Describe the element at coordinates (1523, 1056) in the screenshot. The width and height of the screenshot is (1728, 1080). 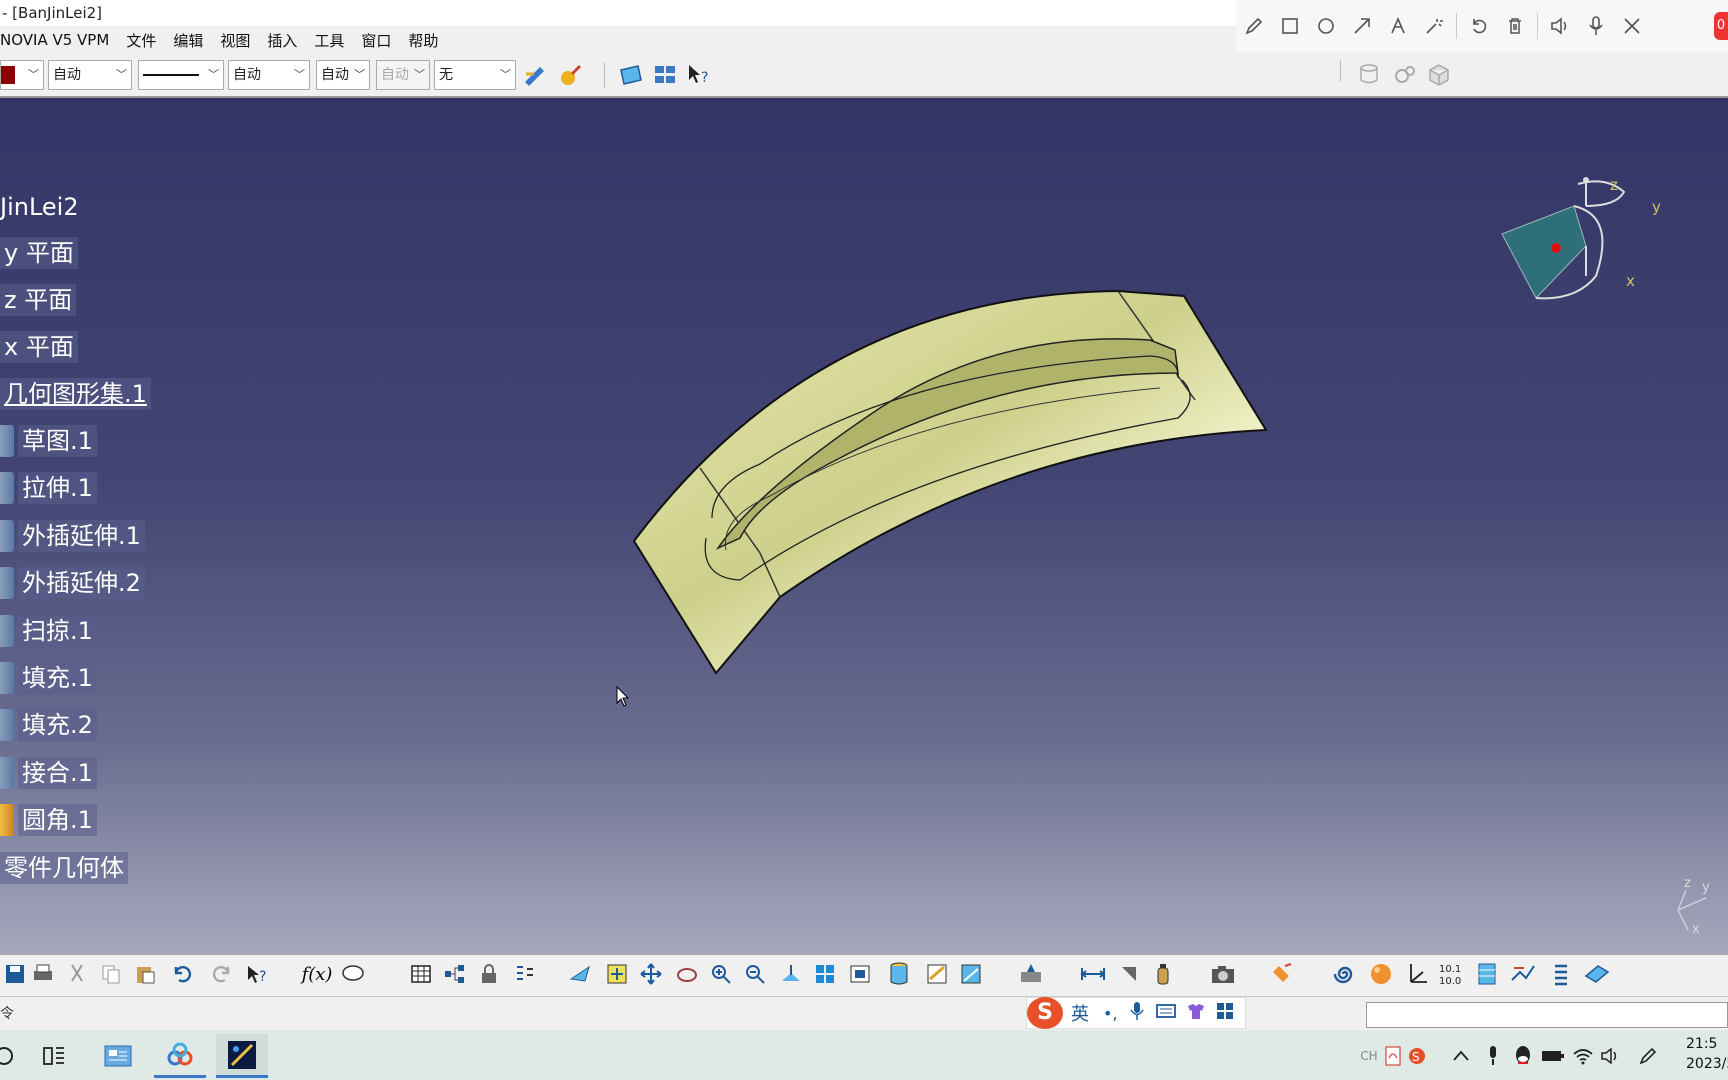
I see `qq-icon` at that location.